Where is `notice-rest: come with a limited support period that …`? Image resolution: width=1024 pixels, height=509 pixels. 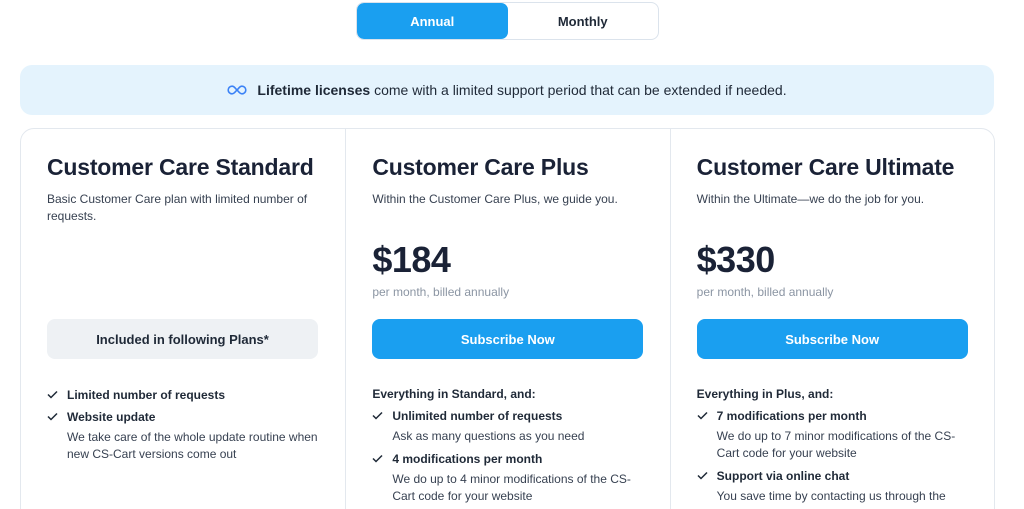 notice-rest: come with a limited support period that … is located at coordinates (580, 90).